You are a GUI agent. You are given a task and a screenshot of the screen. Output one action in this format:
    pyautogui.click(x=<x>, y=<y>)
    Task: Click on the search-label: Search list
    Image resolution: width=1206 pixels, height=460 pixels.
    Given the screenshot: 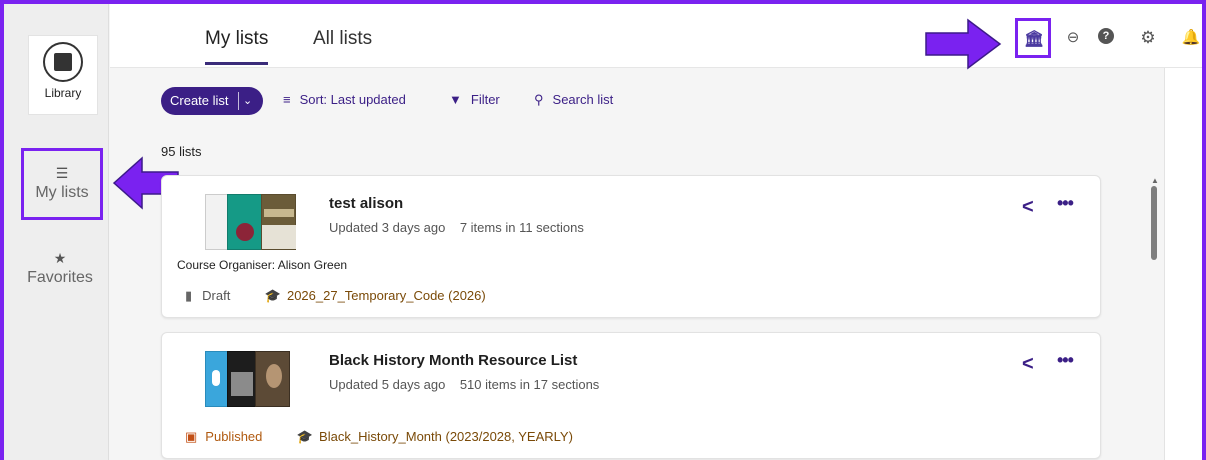 What is the action you would take?
    pyautogui.click(x=583, y=99)
    